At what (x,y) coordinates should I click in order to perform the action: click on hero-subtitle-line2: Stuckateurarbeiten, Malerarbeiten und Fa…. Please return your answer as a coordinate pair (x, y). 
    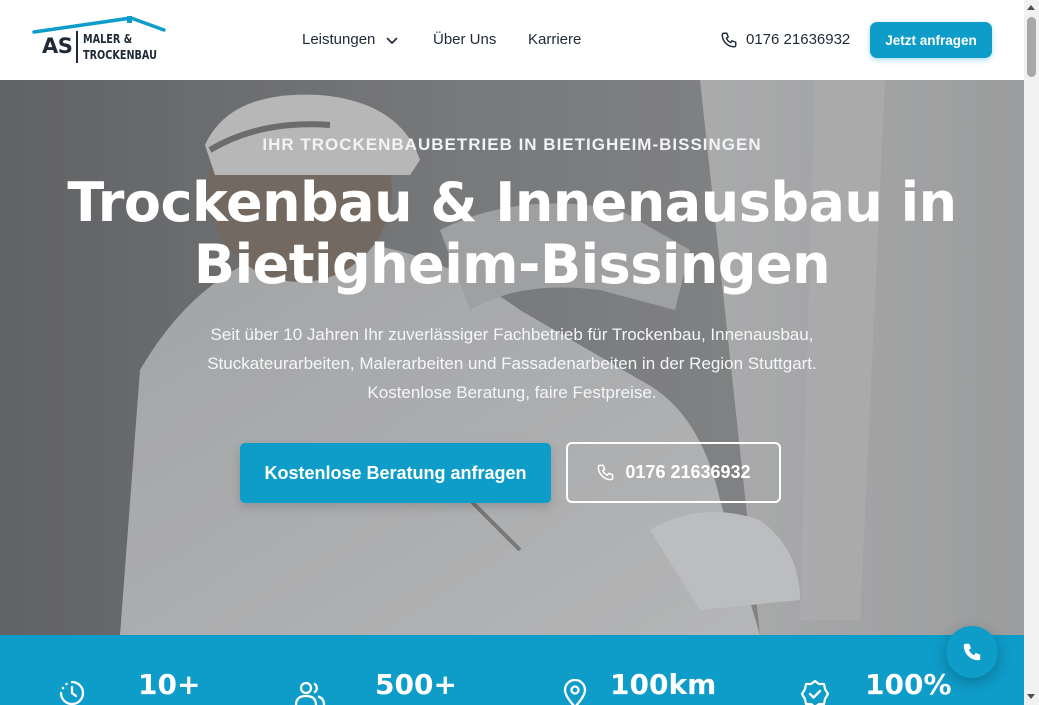
    Looking at the image, I should click on (512, 363).